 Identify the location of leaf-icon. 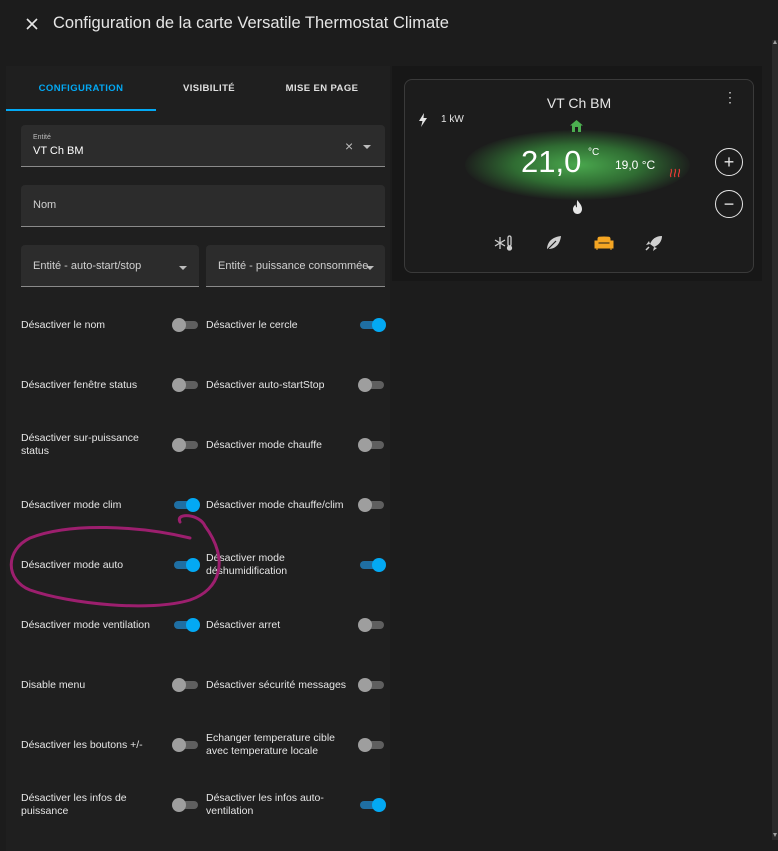
(554, 243).